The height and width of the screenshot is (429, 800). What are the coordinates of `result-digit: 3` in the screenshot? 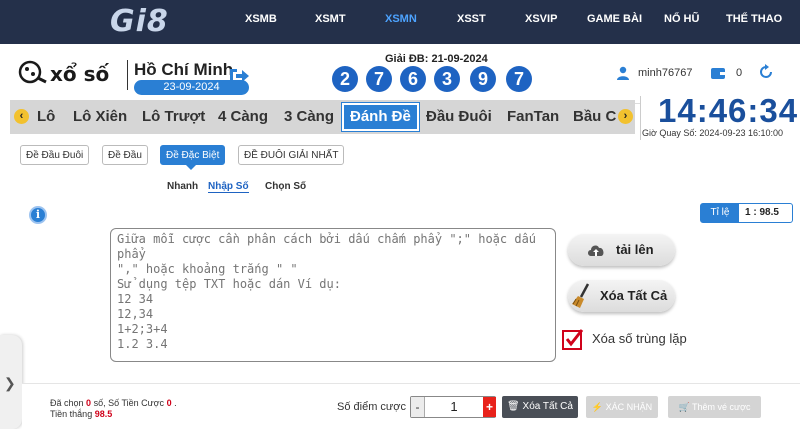 It's located at (447, 79).